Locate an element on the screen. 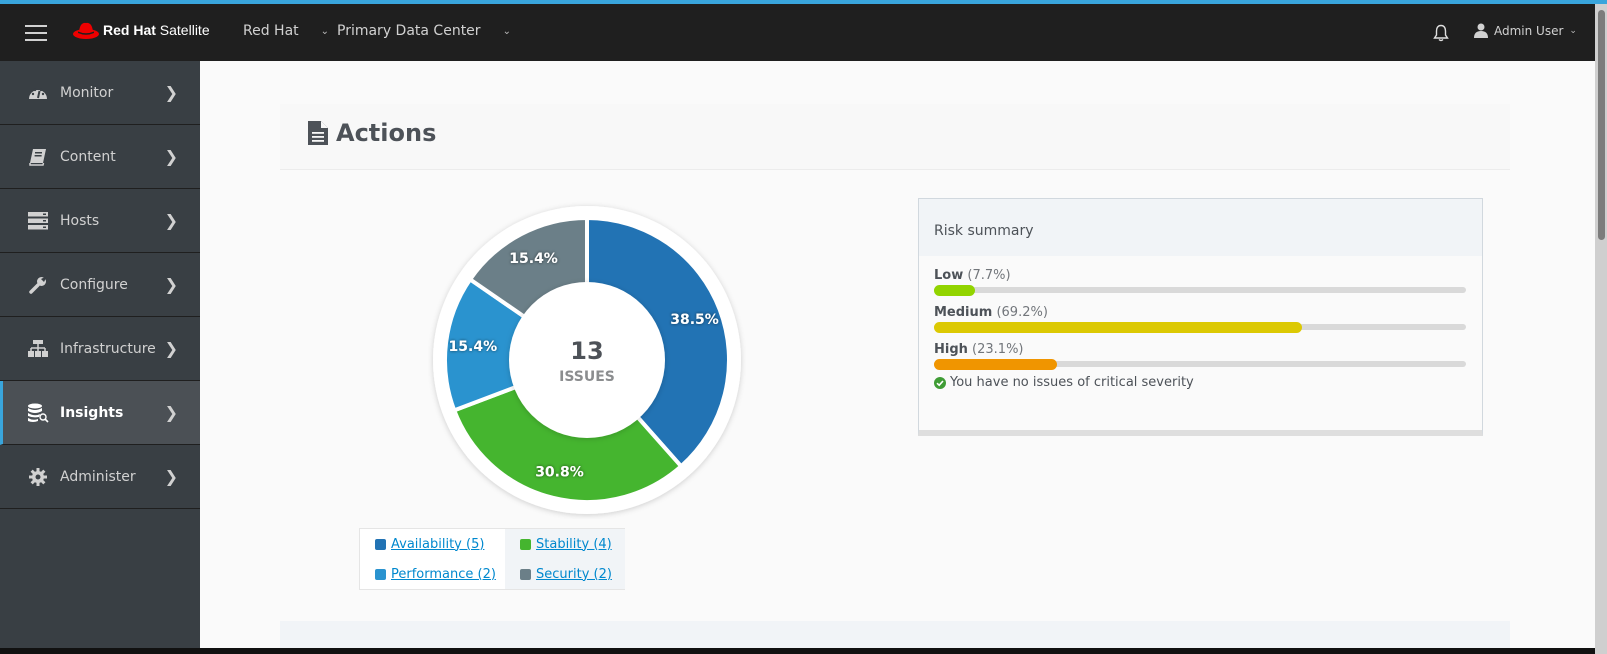 The height and width of the screenshot is (654, 1607). hamburger-menu-icon is located at coordinates (36, 33).